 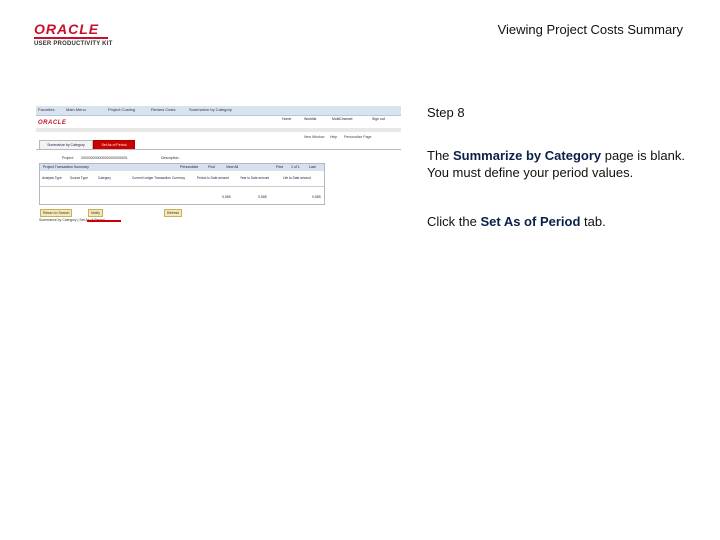 I want to click on cell-life-to-date: 9,585, so click(x=316, y=197).